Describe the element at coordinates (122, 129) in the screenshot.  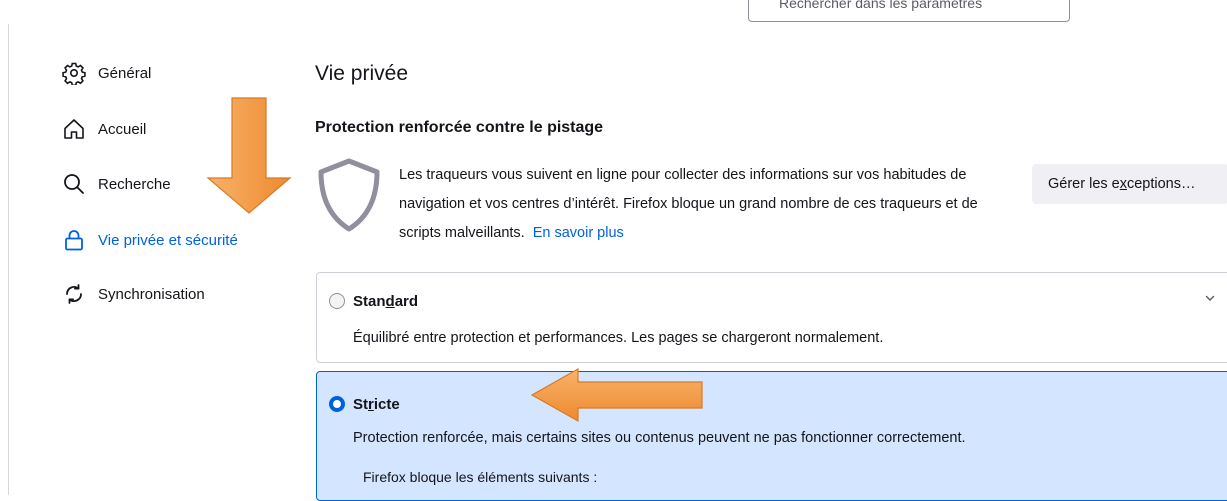
I see `sidebar-item-label: Accueil` at that location.